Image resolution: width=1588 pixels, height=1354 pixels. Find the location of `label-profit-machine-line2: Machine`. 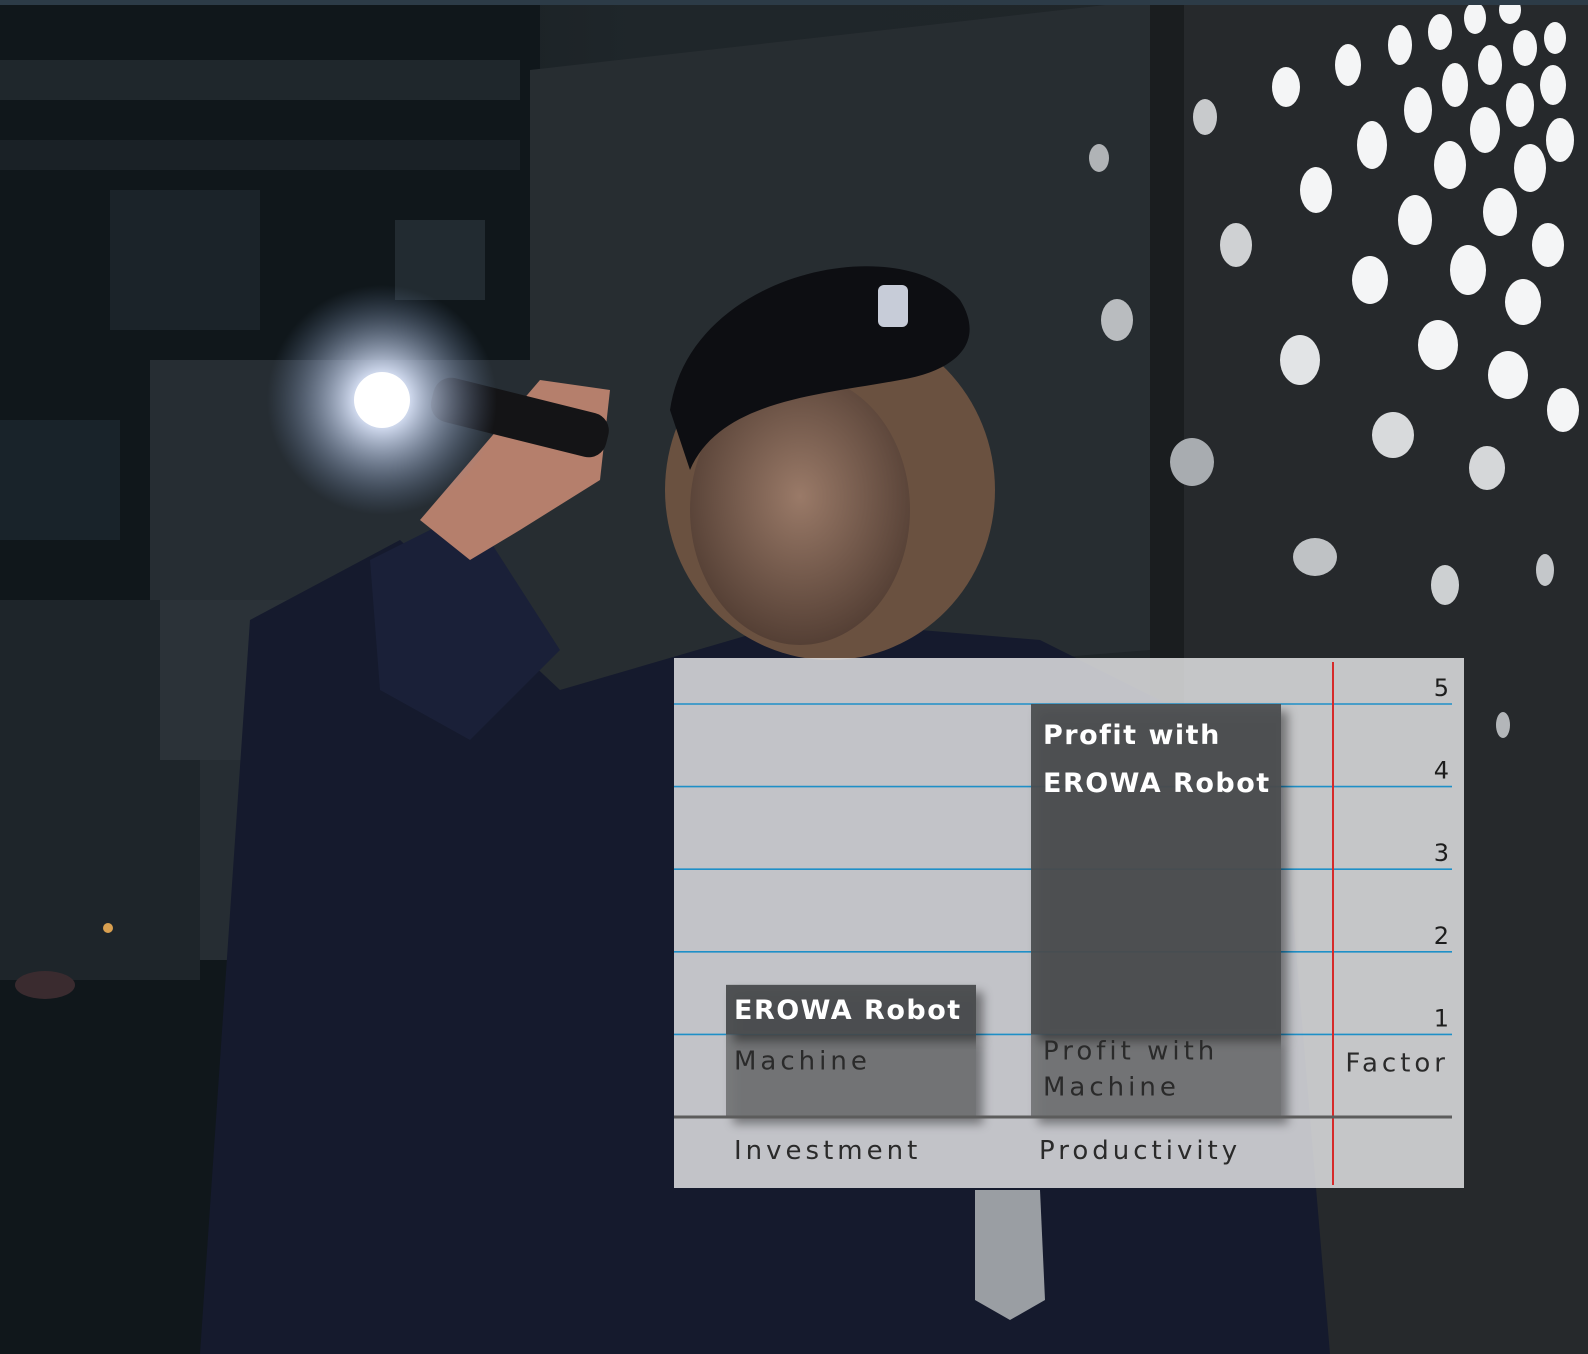

label-profit-machine-line2: Machine is located at coordinates (1111, 1087).